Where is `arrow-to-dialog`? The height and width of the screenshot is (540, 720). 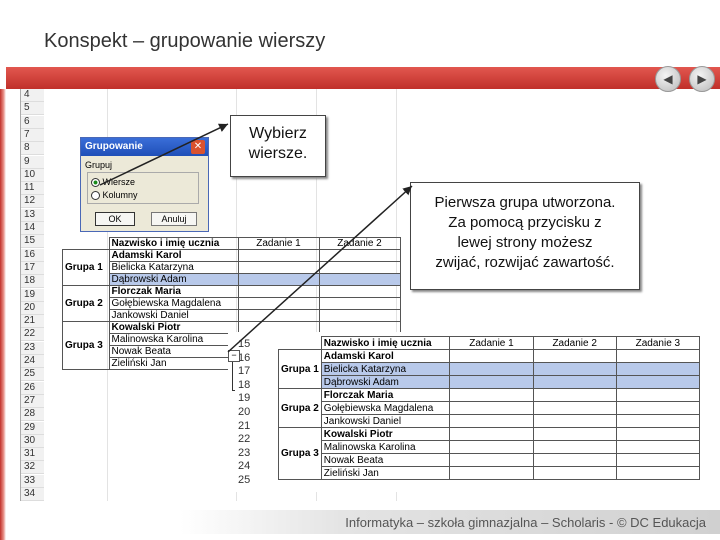 arrow-to-dialog is located at coordinates (164, 154).